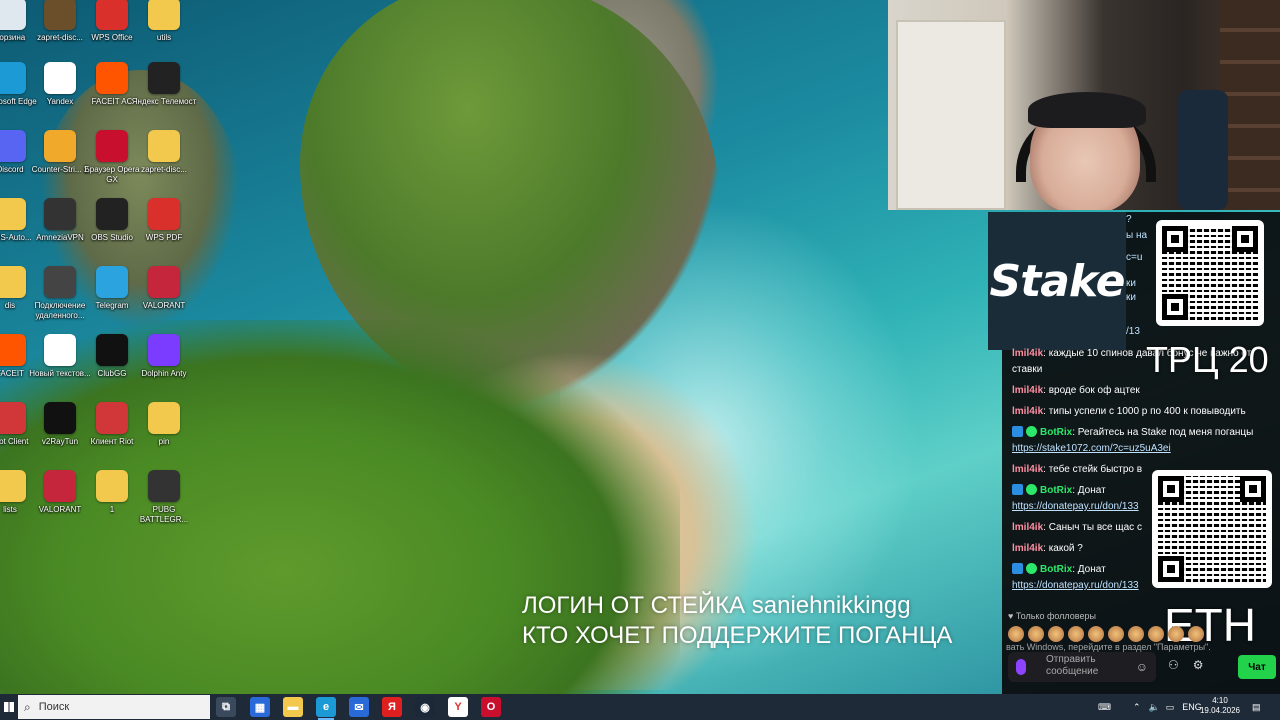 Image resolution: width=1280 pixels, height=720 pixels. What do you see at coordinates (1021, 667) in the screenshot?
I see `mic-icon` at bounding box center [1021, 667].